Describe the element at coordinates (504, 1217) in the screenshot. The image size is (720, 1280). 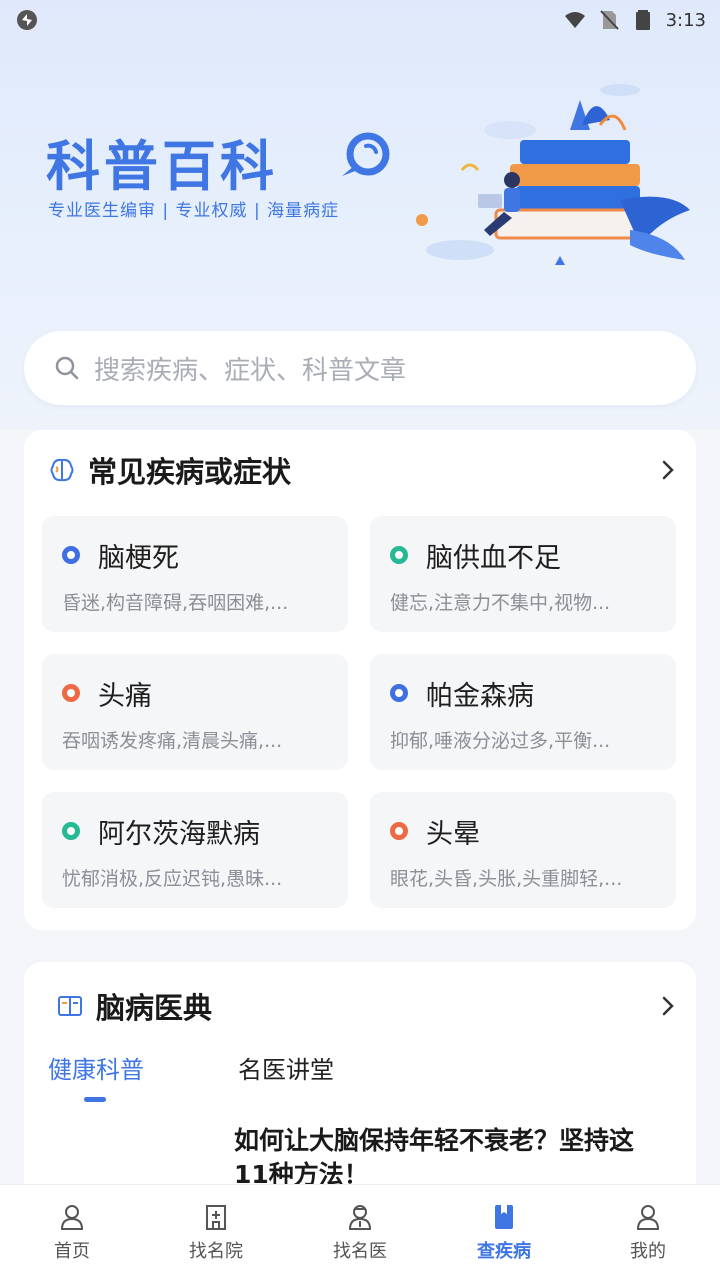
I see `book-icon` at that location.